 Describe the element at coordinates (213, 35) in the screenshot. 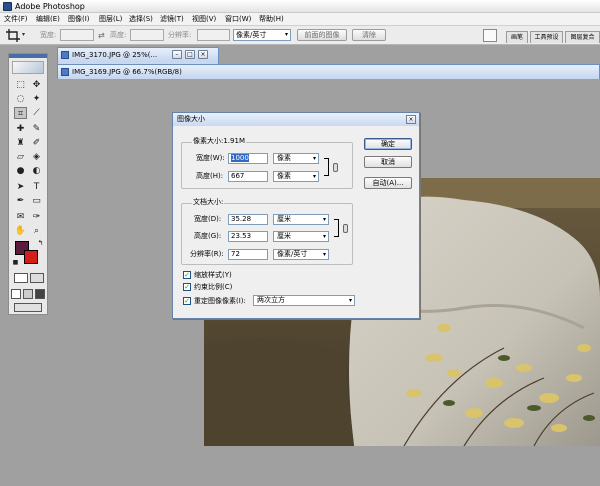

I see `resolution-option-field` at that location.